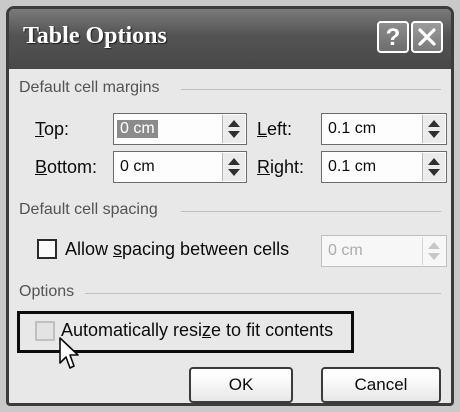 This screenshot has width=460, height=412. What do you see at coordinates (47, 249) in the screenshot?
I see `allow-spacing-checkbox` at bounding box center [47, 249].